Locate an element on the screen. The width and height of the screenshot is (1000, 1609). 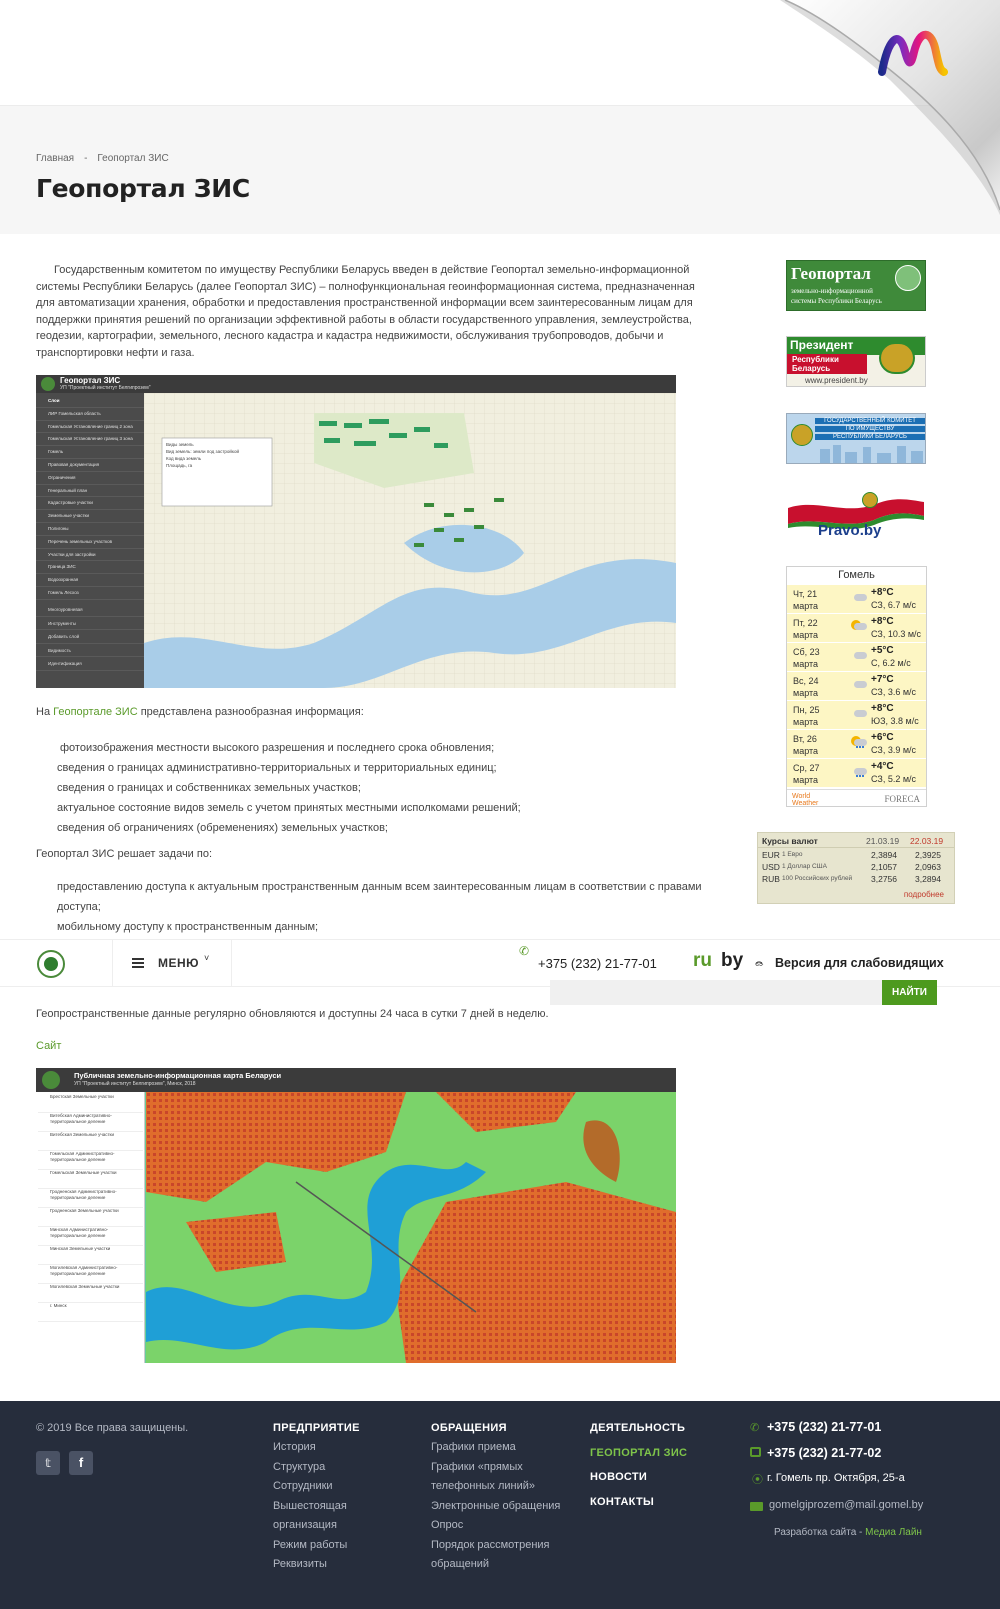
map-marker-icon: ⦿ is located at coordinates (757, 1480).